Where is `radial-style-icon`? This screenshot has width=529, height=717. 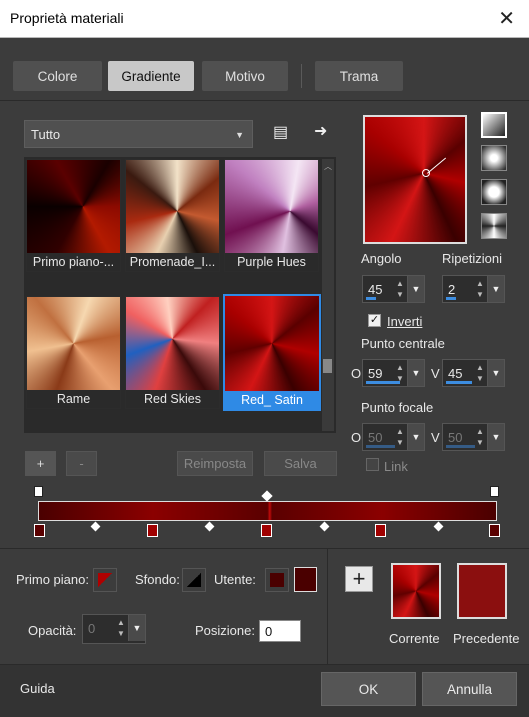
radial-style-icon is located at coordinates (494, 192).